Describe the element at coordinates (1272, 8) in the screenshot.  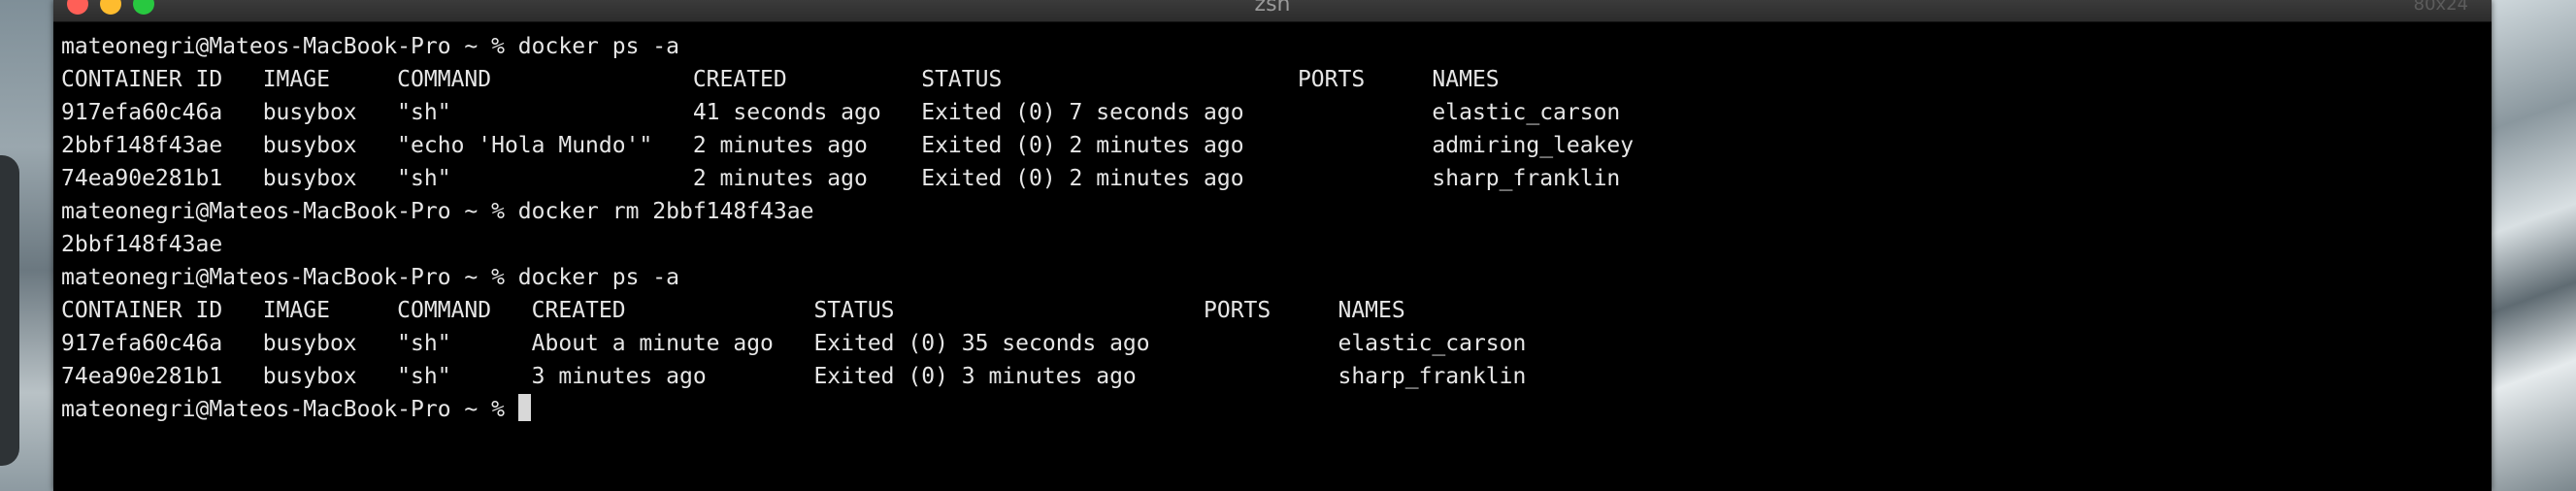
I see `window-title: zsh` at that location.